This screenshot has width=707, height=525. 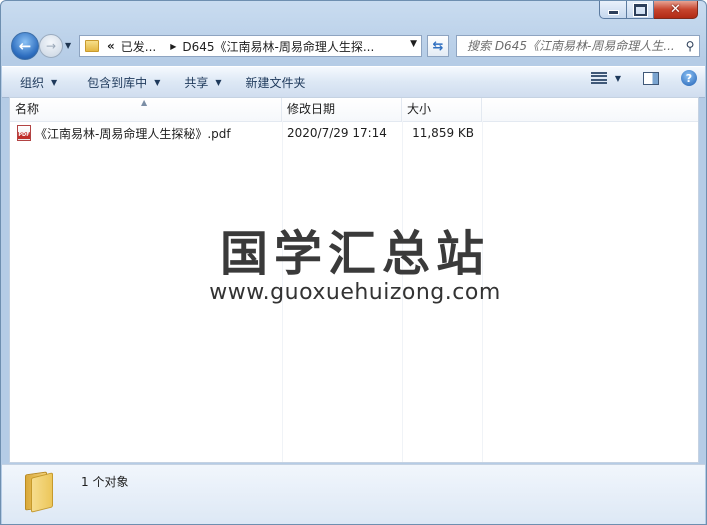 What do you see at coordinates (569, 46) in the screenshot?
I see `search-input` at bounding box center [569, 46].